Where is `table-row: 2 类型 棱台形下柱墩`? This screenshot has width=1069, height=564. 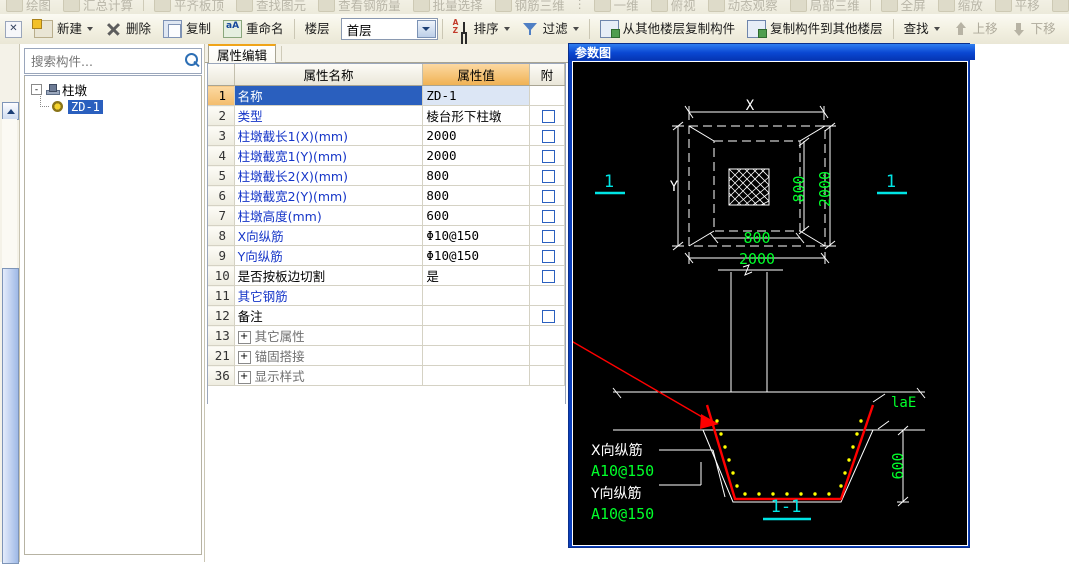 table-row: 2 类型 棱台形下柱墩 is located at coordinates (386, 115).